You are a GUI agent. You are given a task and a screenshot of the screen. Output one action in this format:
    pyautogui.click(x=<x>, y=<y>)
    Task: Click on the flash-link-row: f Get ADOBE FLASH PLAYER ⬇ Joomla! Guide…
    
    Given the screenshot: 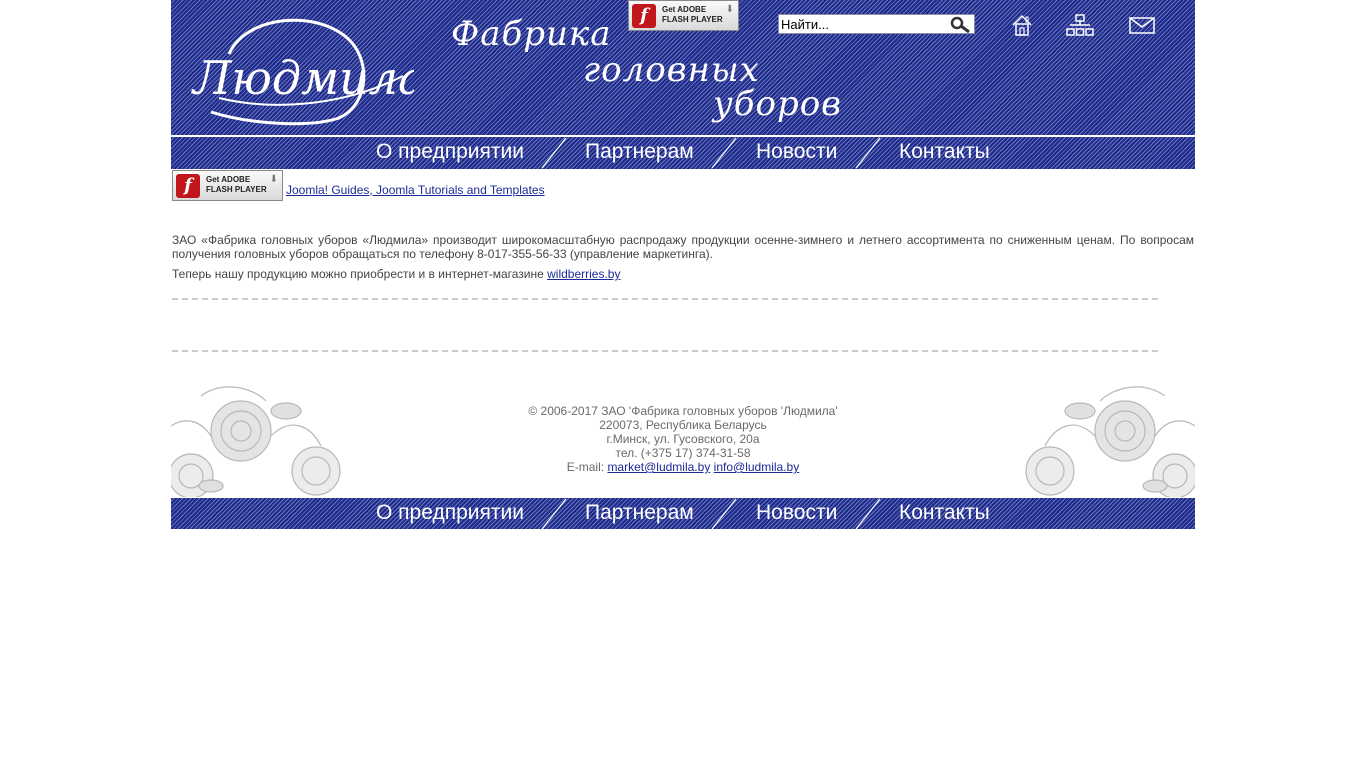 What is the action you would take?
    pyautogui.click(x=358, y=185)
    